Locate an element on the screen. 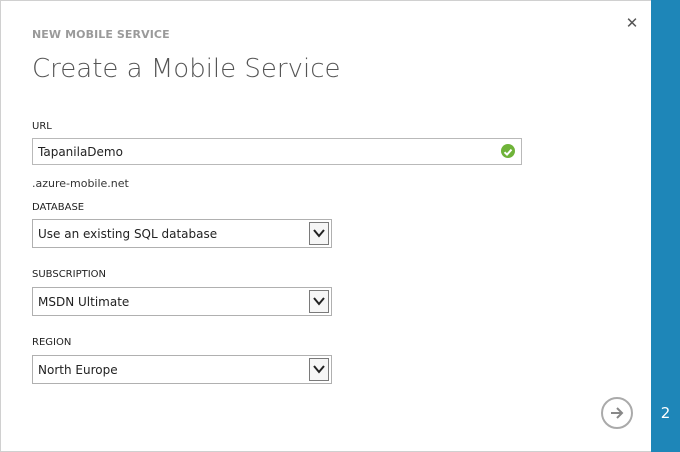 Image resolution: width=680 pixels, height=452 pixels. url-value: TapanilaDemo is located at coordinates (80, 152).